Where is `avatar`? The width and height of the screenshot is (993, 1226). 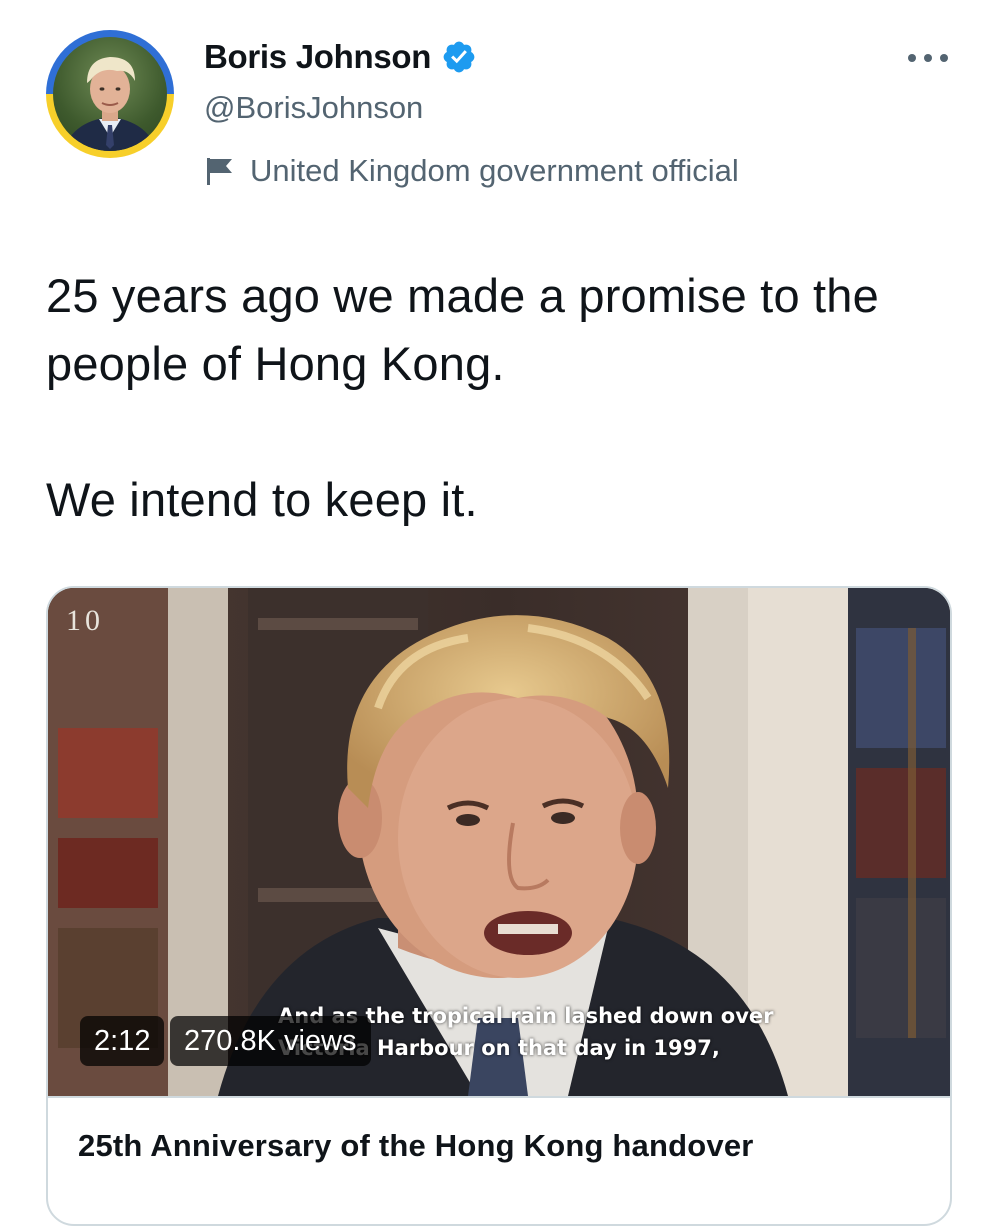 avatar is located at coordinates (110, 94).